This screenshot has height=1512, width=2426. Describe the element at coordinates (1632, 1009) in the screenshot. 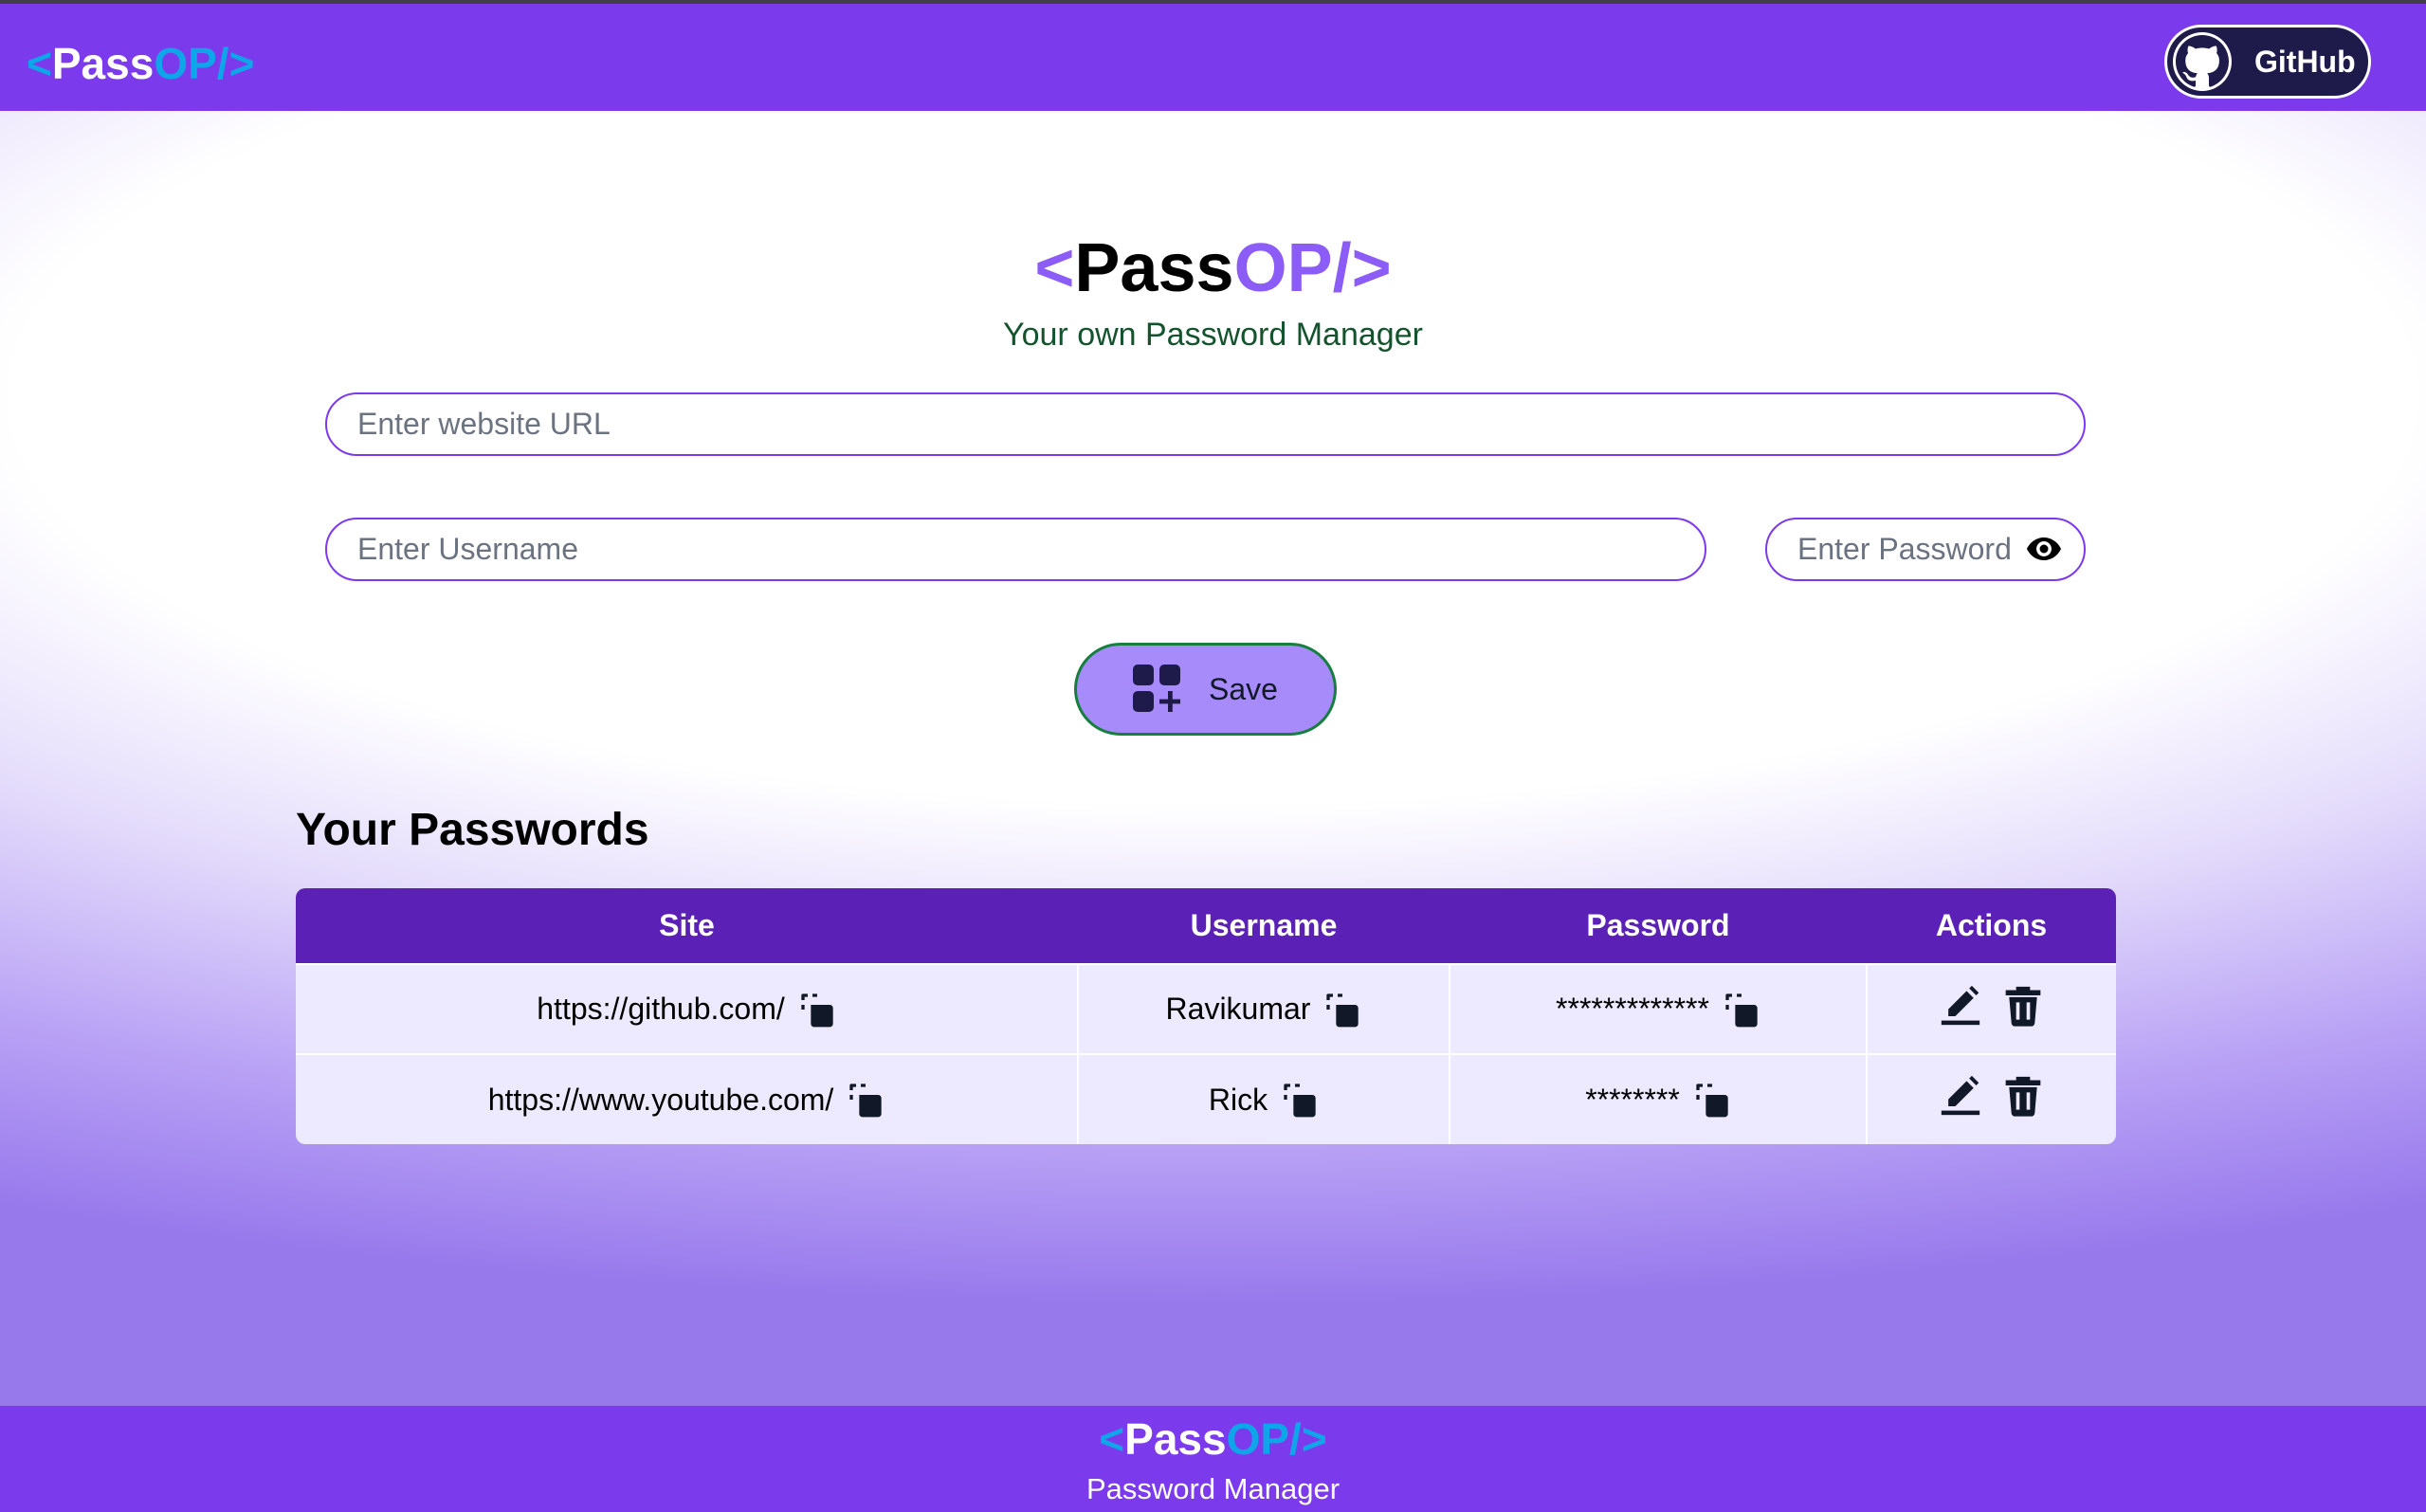

I see `password-masked: *************` at that location.